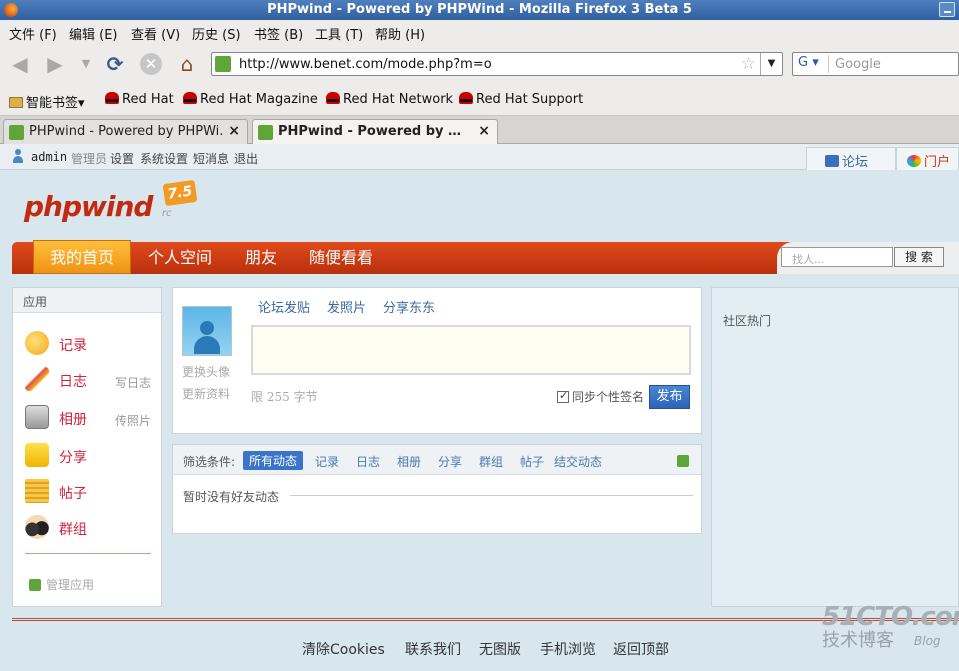 This screenshot has height=671, width=959. Describe the element at coordinates (400, 33) in the screenshot. I see `menu-help: 帮助 (H)` at that location.